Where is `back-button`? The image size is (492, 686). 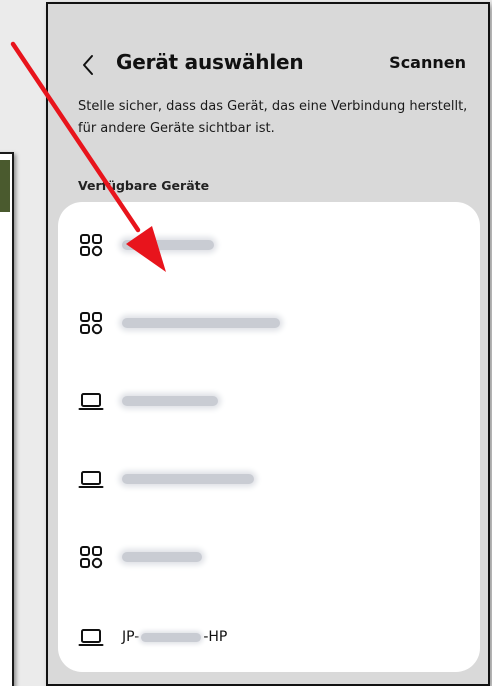 back-button is located at coordinates (88, 65).